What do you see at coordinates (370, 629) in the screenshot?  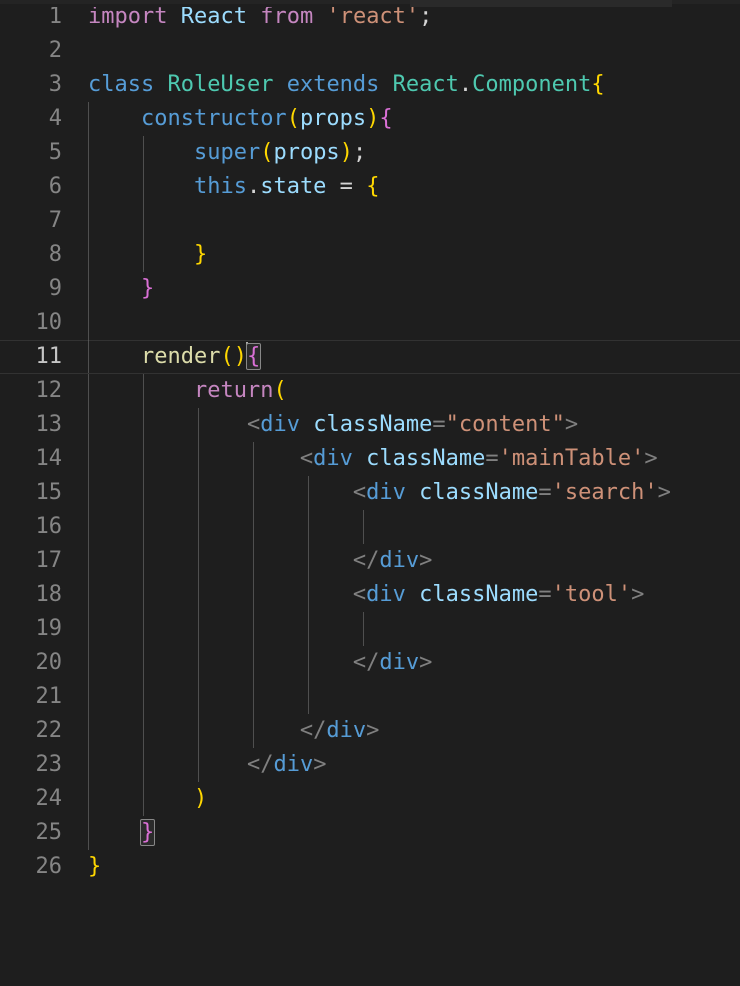 I see `code-line: 19` at bounding box center [370, 629].